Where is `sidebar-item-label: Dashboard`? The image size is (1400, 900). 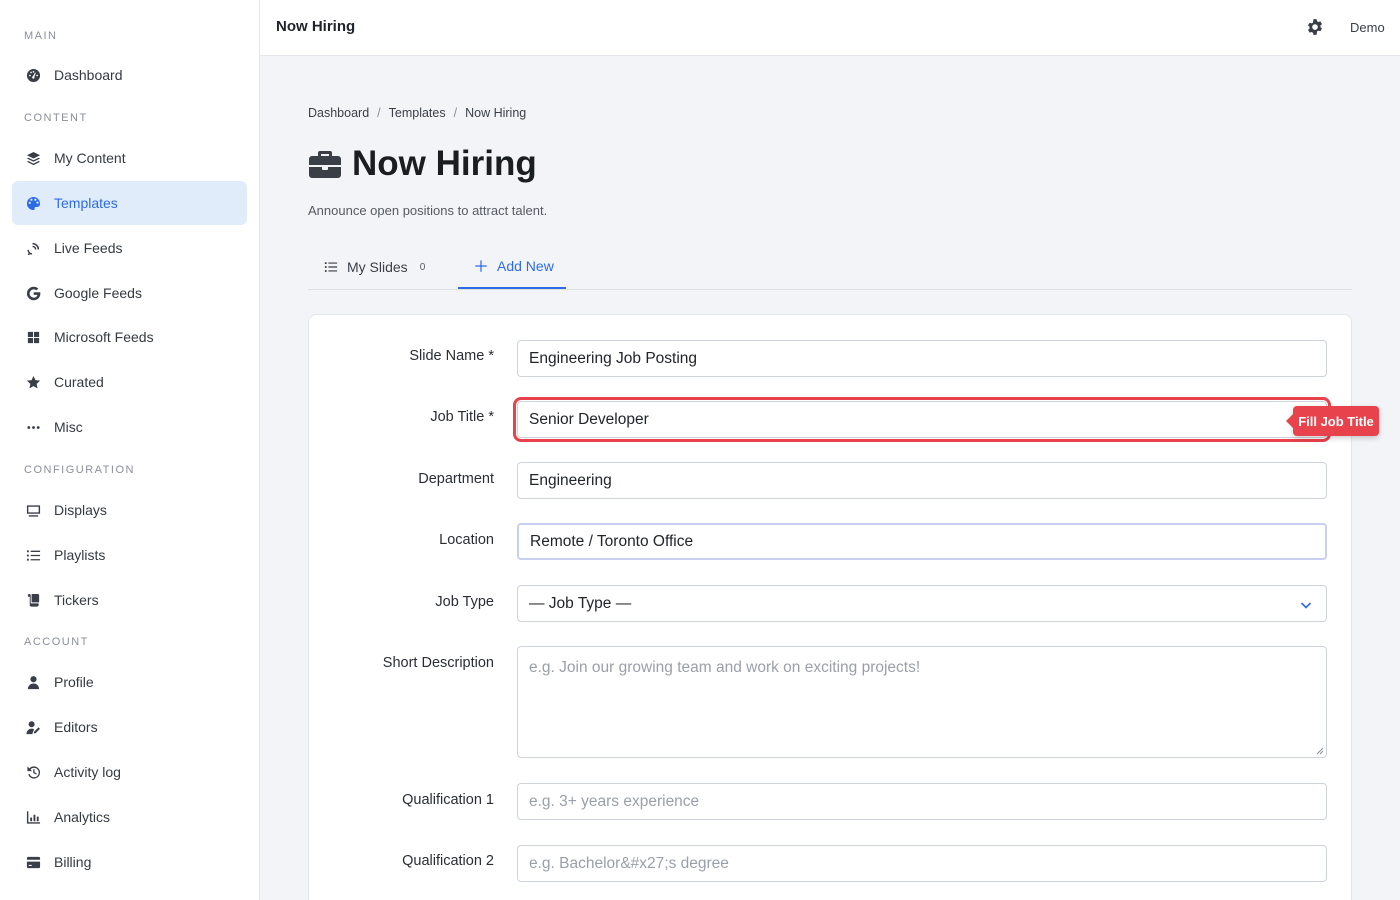 sidebar-item-label: Dashboard is located at coordinates (88, 75).